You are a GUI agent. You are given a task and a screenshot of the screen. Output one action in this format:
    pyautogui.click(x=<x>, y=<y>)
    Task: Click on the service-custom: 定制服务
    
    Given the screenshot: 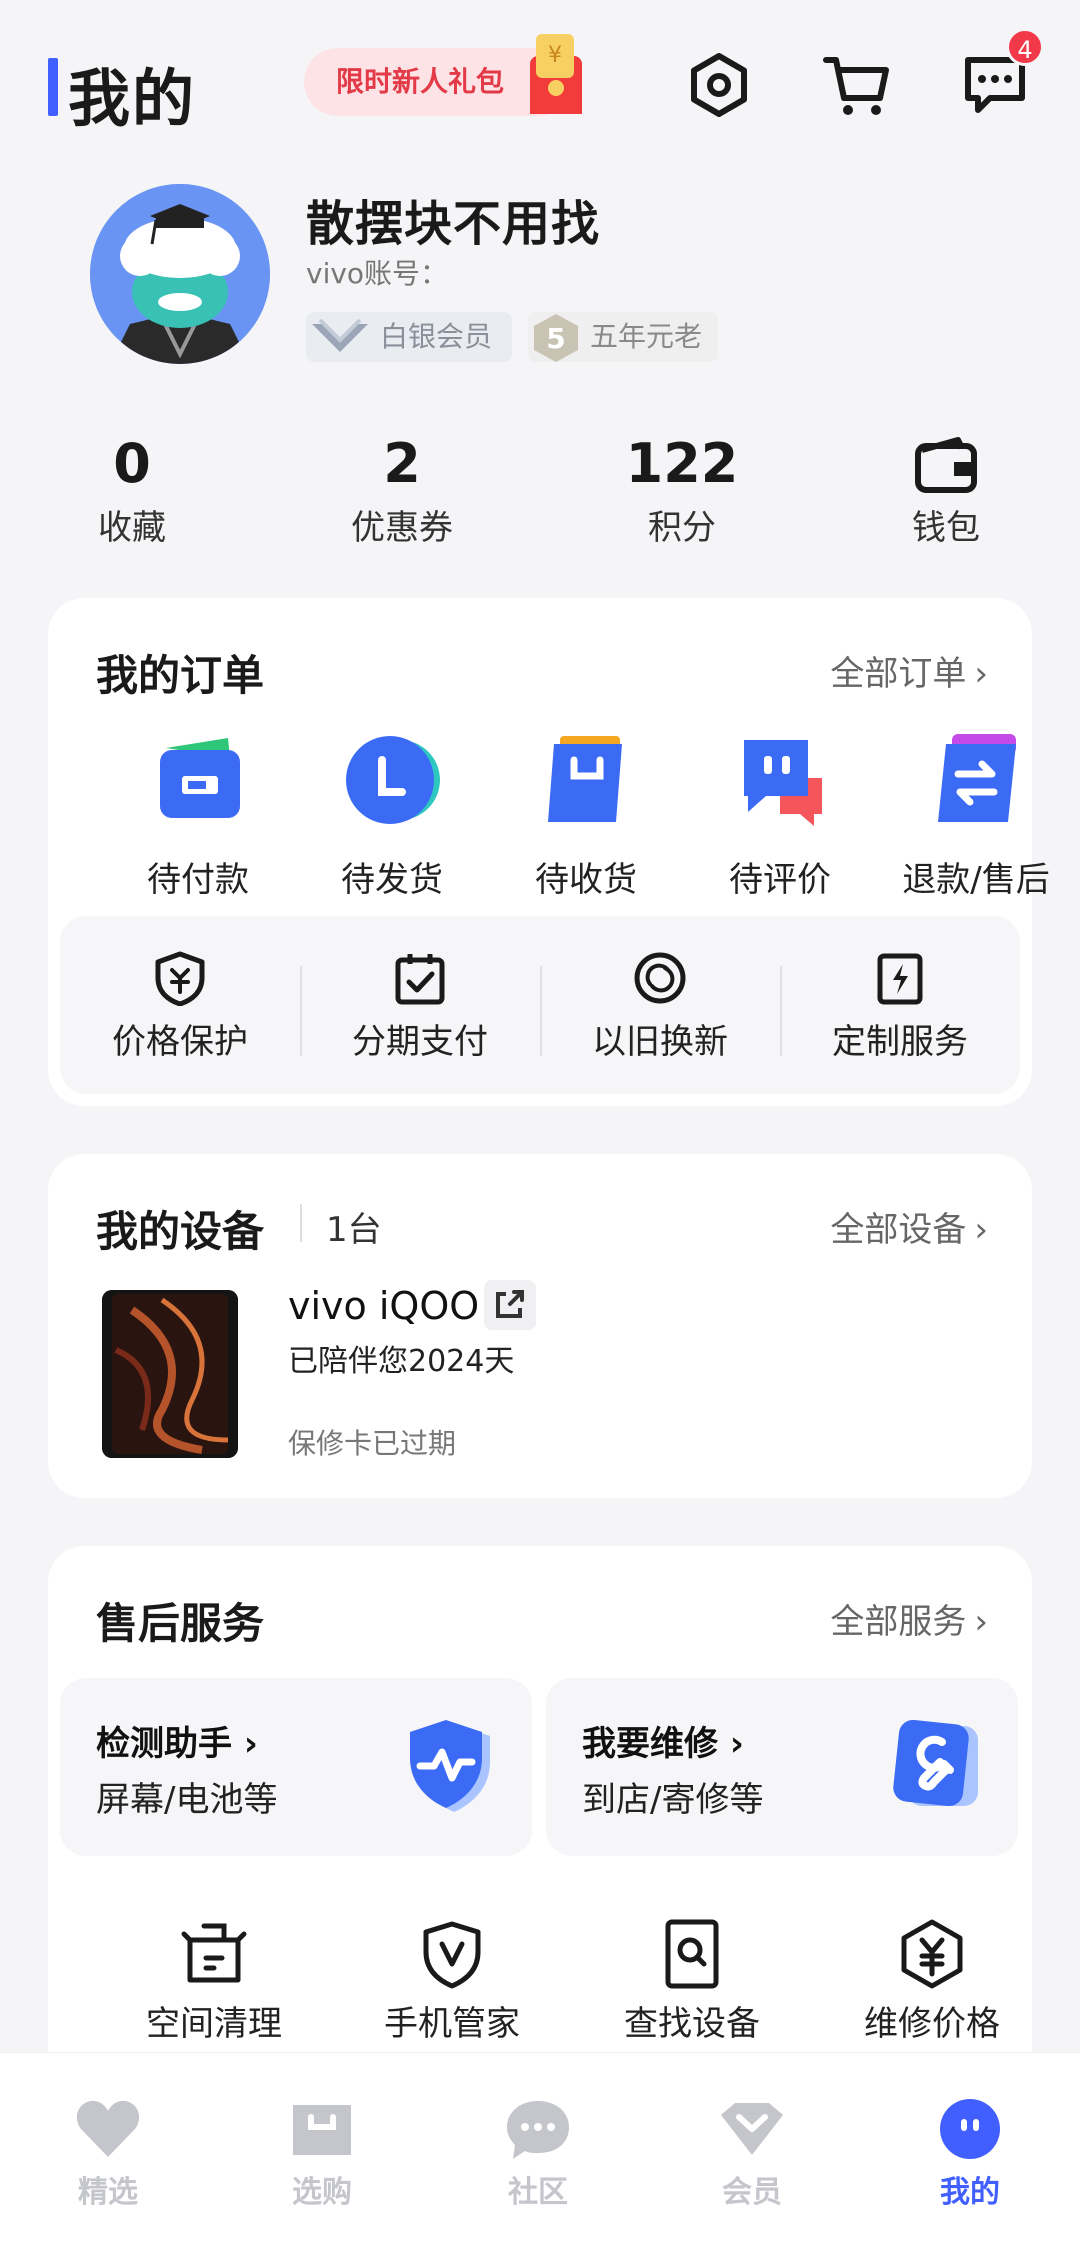 What is the action you would take?
    pyautogui.click(x=900, y=1006)
    